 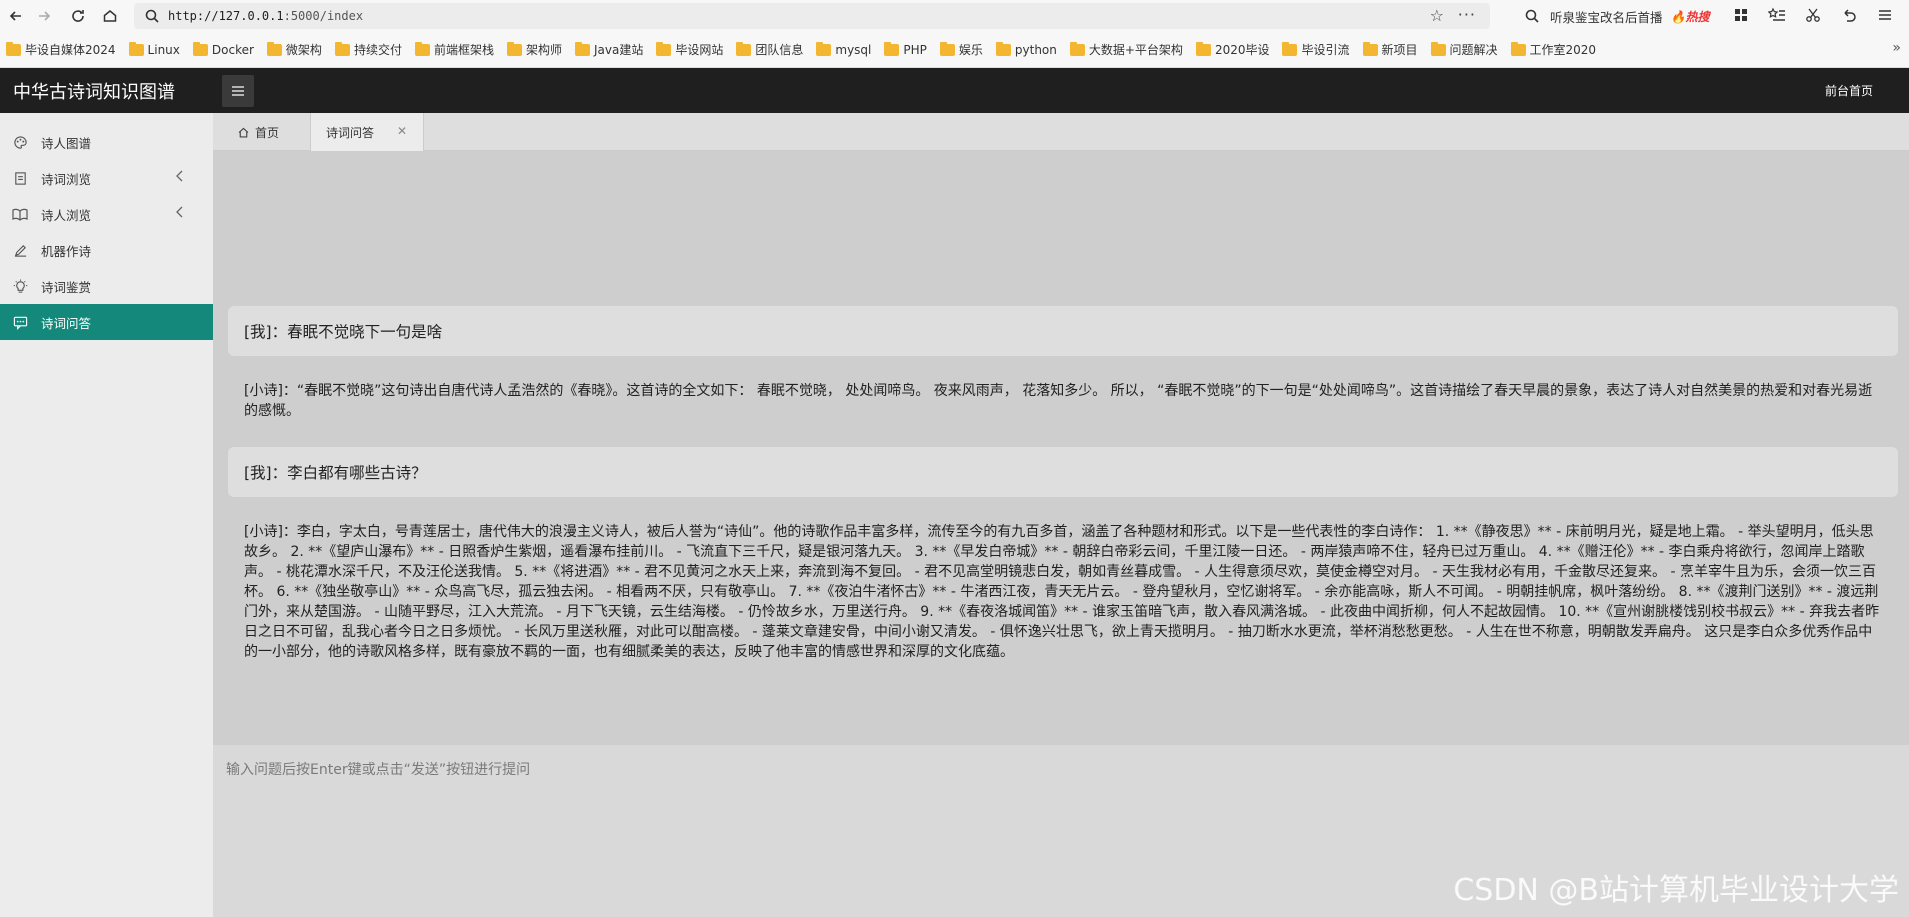 I want to click on bookmark-label: 毕设引流, so click(x=1325, y=50).